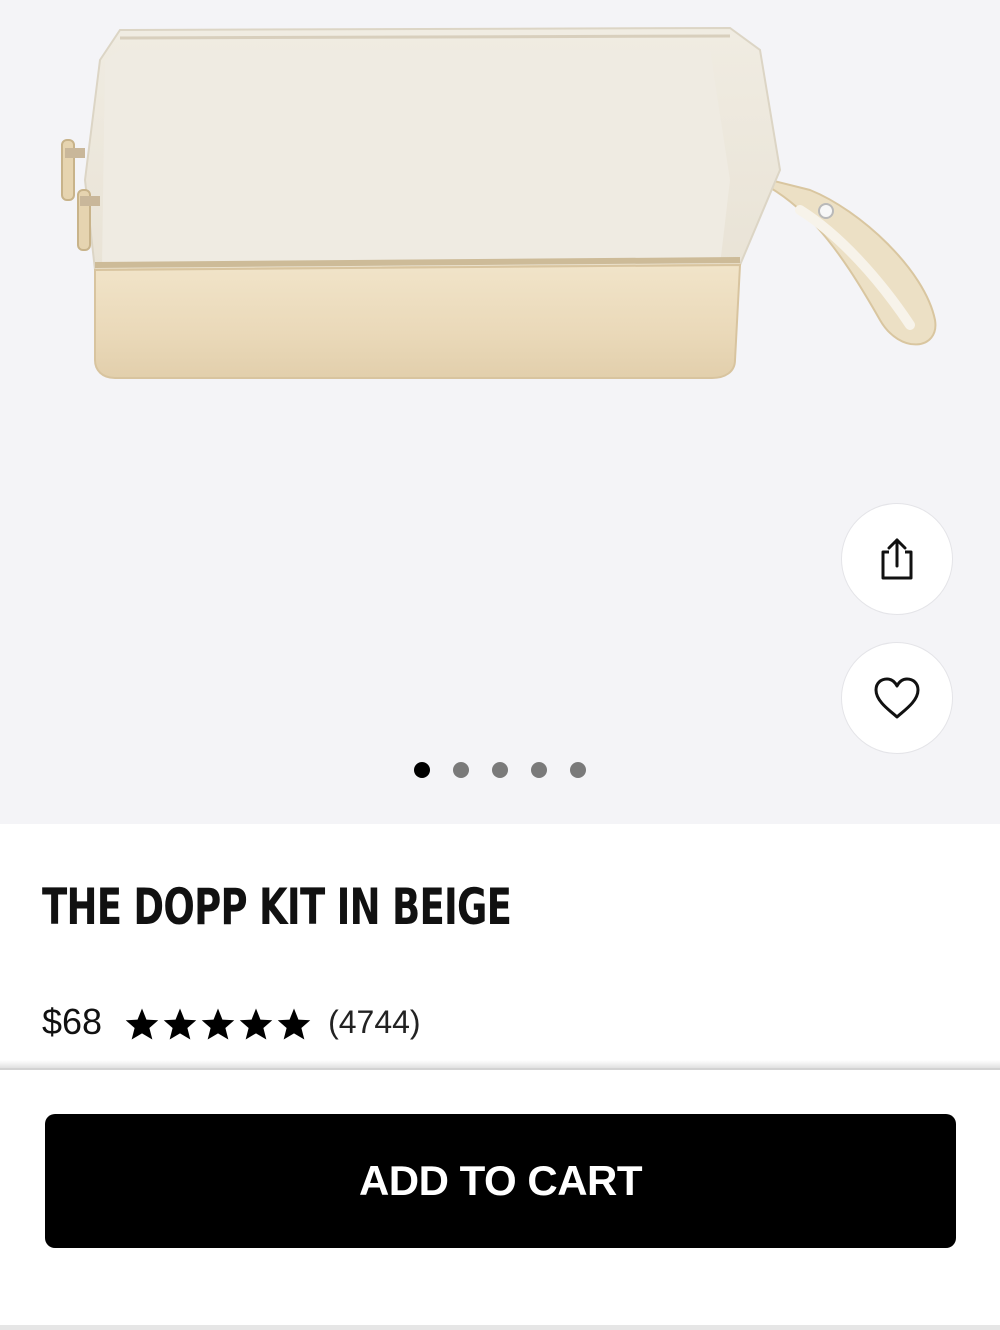 Image resolution: width=1000 pixels, height=1330 pixels. What do you see at coordinates (374, 1022) in the screenshot?
I see `review-count: (4744)` at bounding box center [374, 1022].